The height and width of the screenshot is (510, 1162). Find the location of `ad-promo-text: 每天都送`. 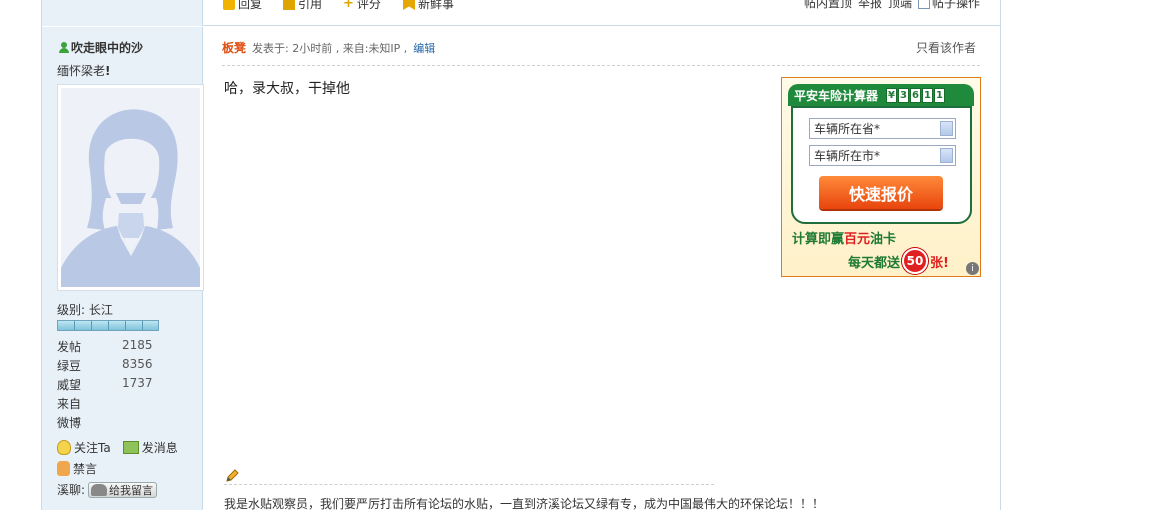

ad-promo-text: 每天都送 is located at coordinates (874, 263).